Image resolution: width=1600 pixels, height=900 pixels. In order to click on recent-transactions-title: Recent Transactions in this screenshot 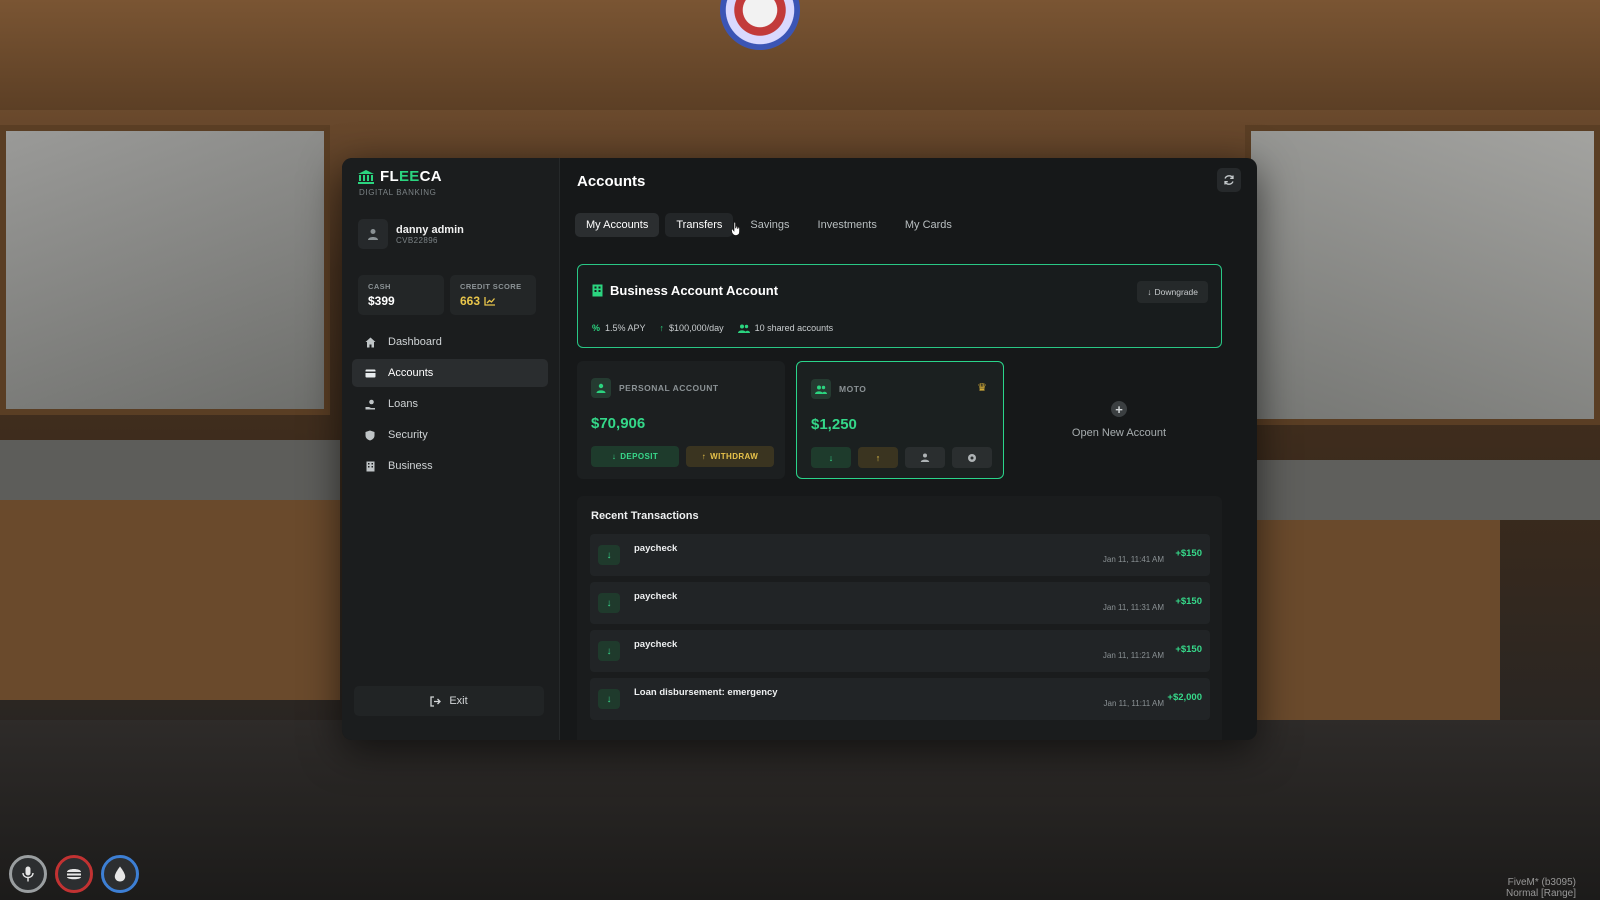, I will do `click(645, 516)`.